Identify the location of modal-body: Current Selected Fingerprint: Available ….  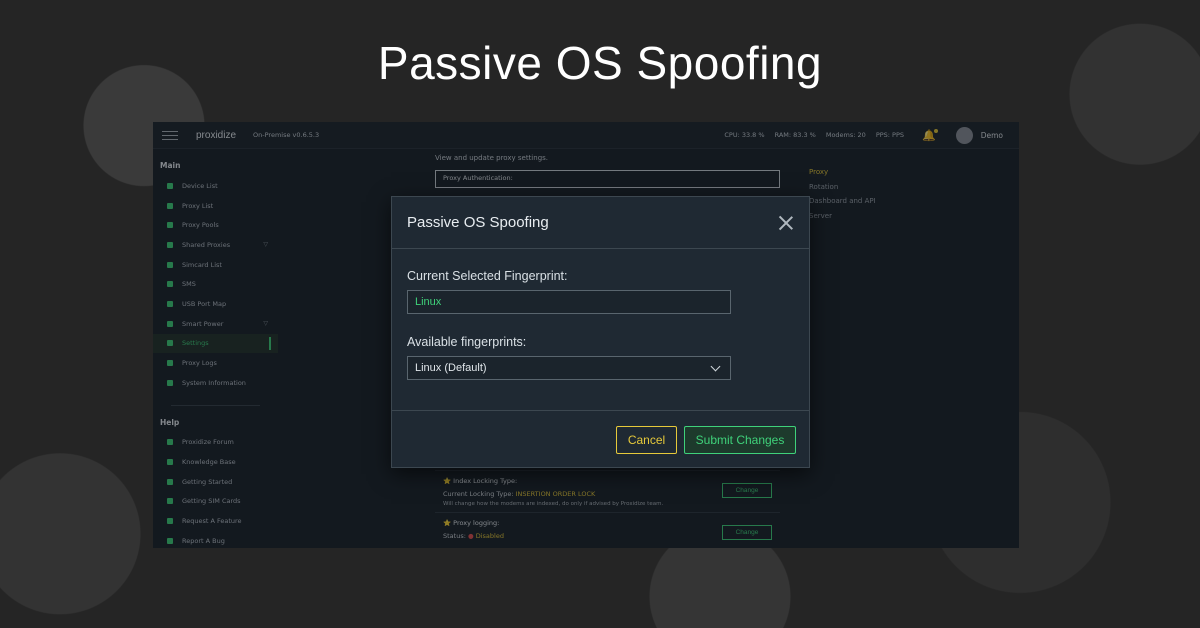
(600, 330).